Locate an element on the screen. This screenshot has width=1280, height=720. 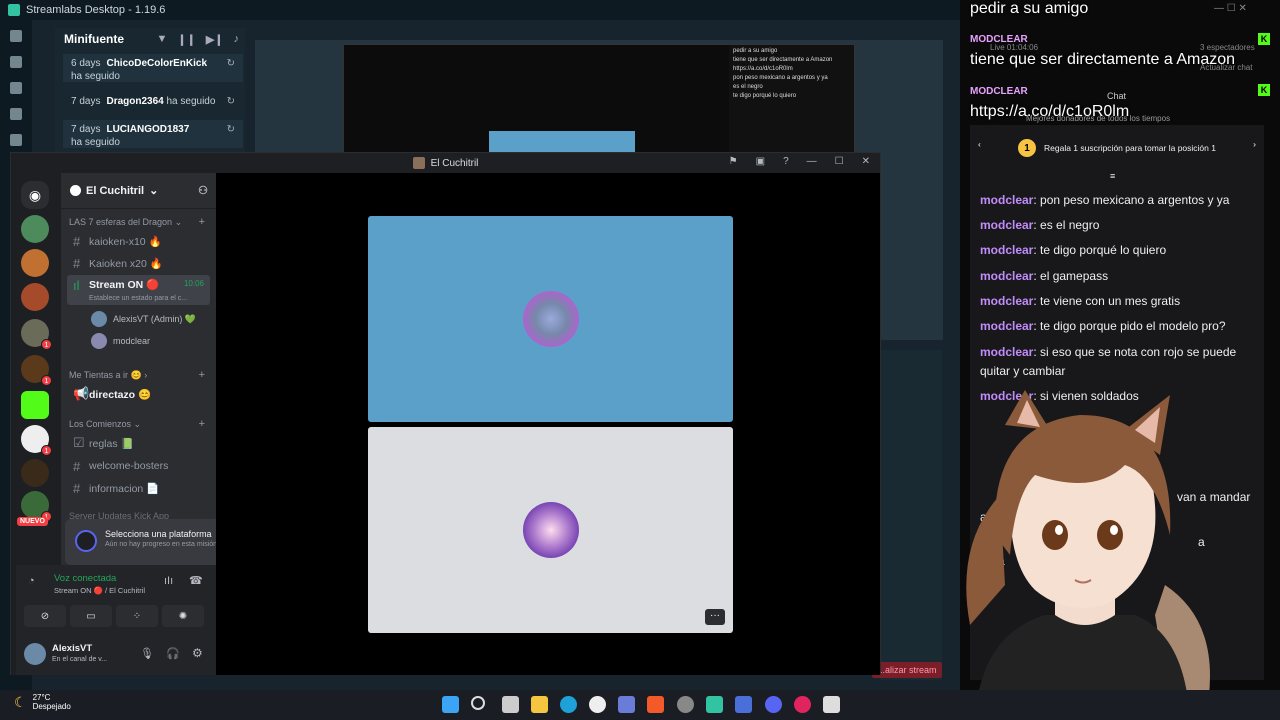
category-header: Me Tientas a ir 😊 › + is located at coordinates (139, 375).